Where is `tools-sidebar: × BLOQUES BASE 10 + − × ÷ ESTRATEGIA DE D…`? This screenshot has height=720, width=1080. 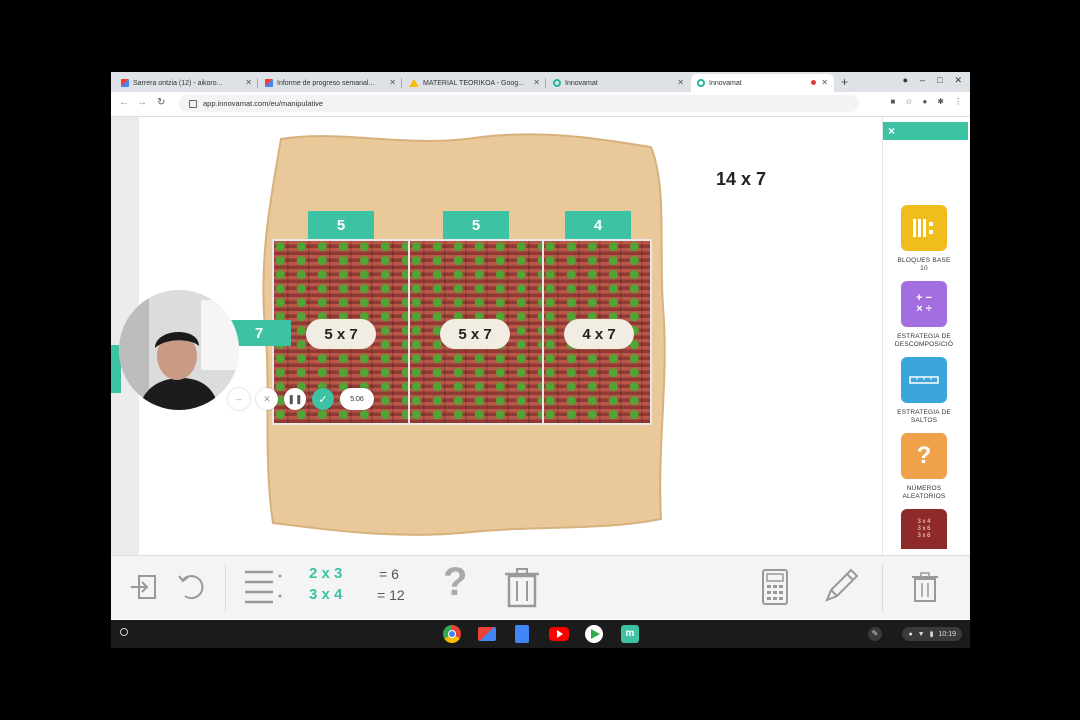
tools-sidebar: × BLOQUES BASE 10 + − × ÷ ESTRATEGIA DE D… is located at coordinates (926, 336).